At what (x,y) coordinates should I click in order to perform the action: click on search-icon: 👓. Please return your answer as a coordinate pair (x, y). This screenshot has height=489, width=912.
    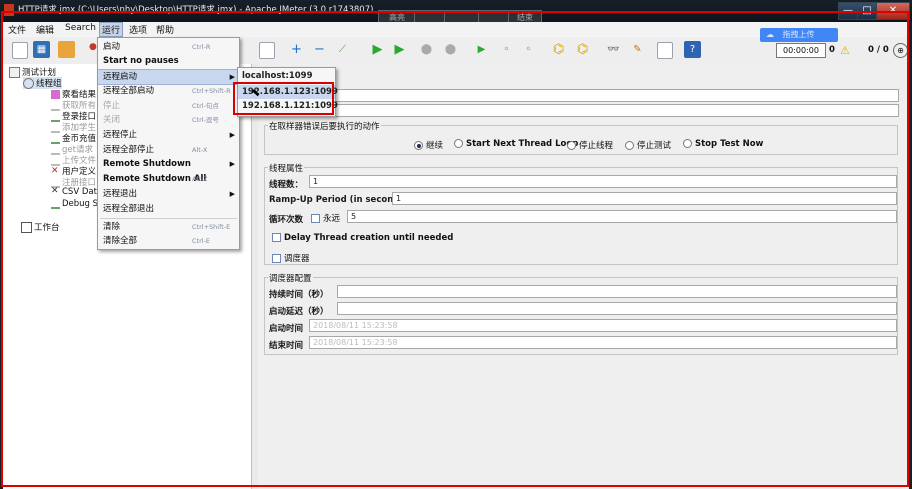
    Looking at the image, I should click on (613, 49).